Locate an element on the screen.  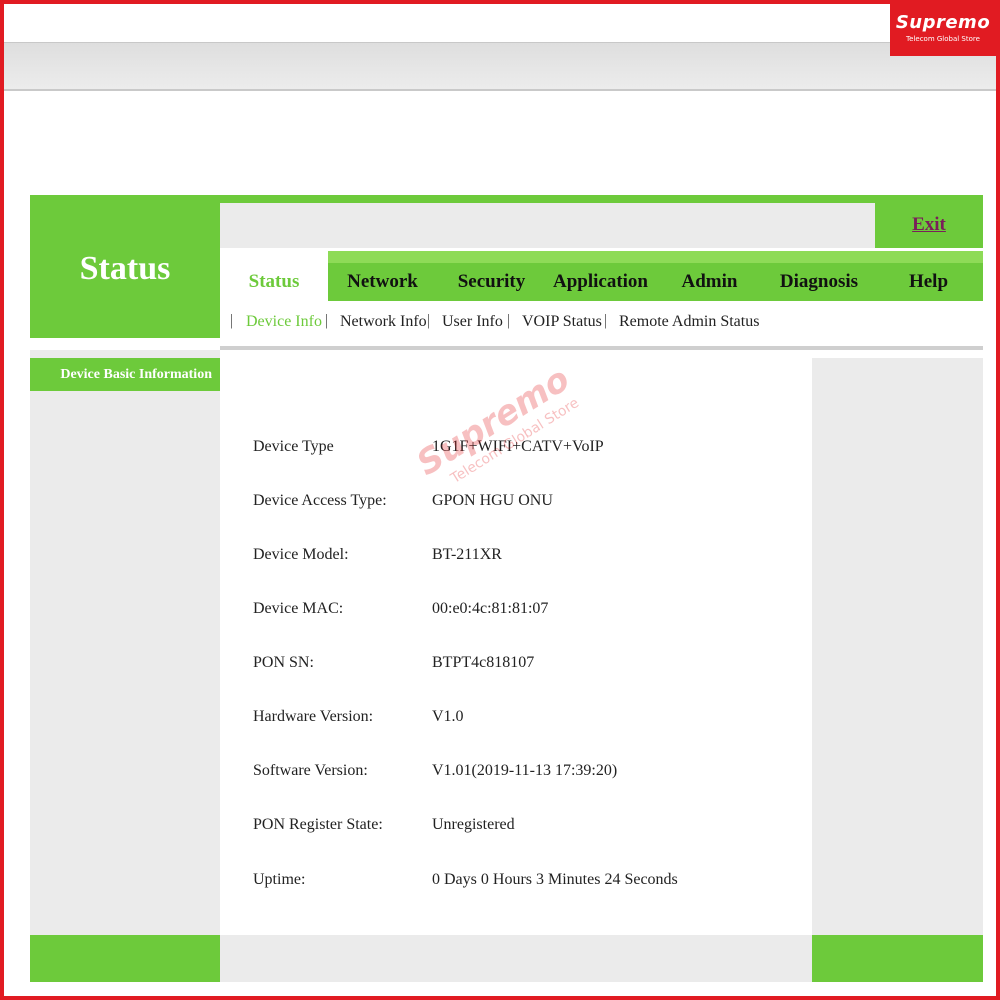
header-top-strip is located at coordinates (601, 199).